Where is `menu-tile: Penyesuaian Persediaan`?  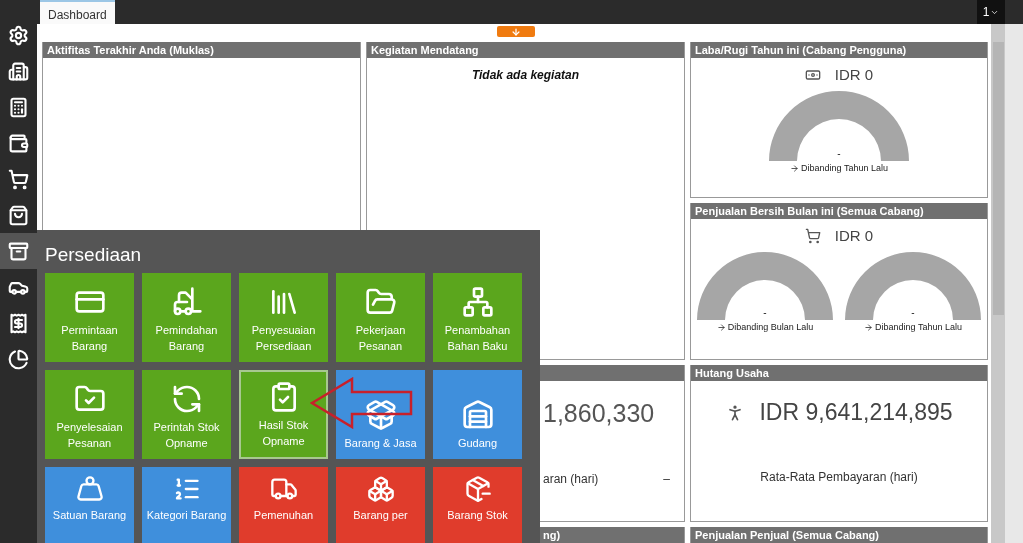 menu-tile: Penyesuaian Persediaan is located at coordinates (283, 317).